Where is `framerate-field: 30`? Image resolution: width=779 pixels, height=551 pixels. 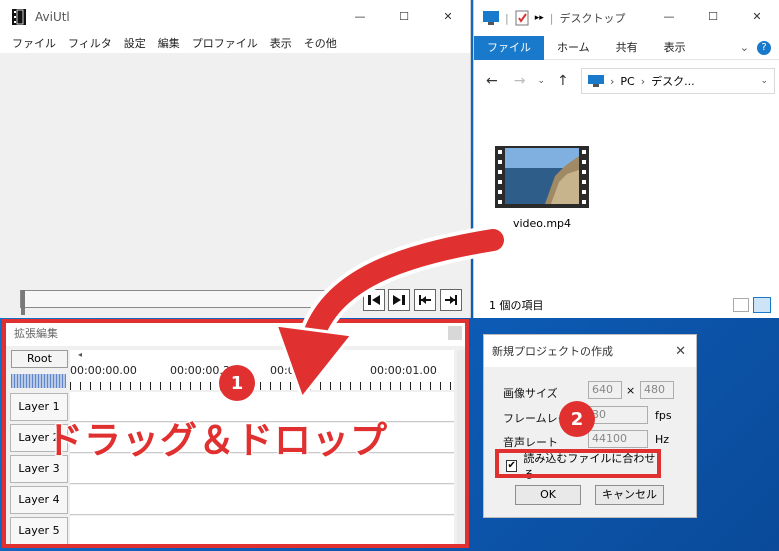 framerate-field: 30 is located at coordinates (618, 415).